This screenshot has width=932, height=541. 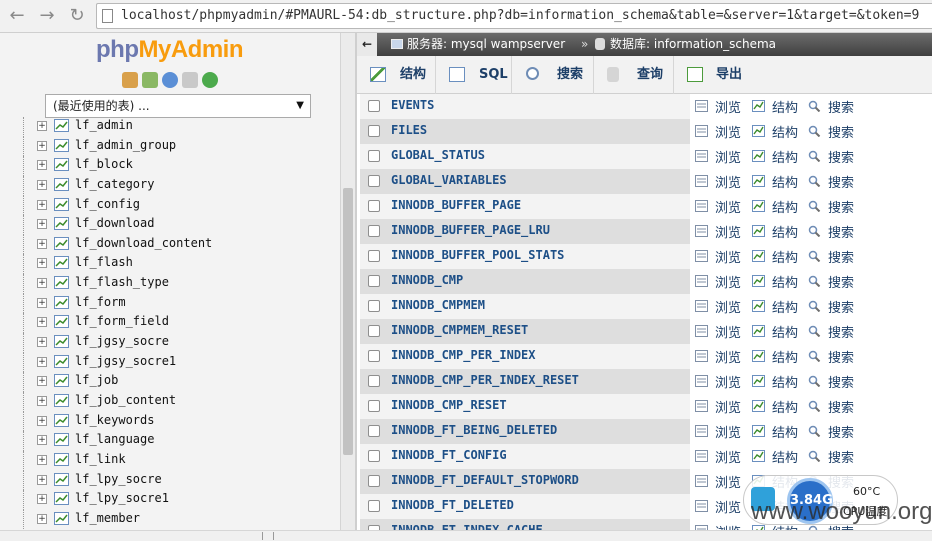 I want to click on table-name-link: INNODB_CMP_PER_INDEX_RESET, so click(x=485, y=380).